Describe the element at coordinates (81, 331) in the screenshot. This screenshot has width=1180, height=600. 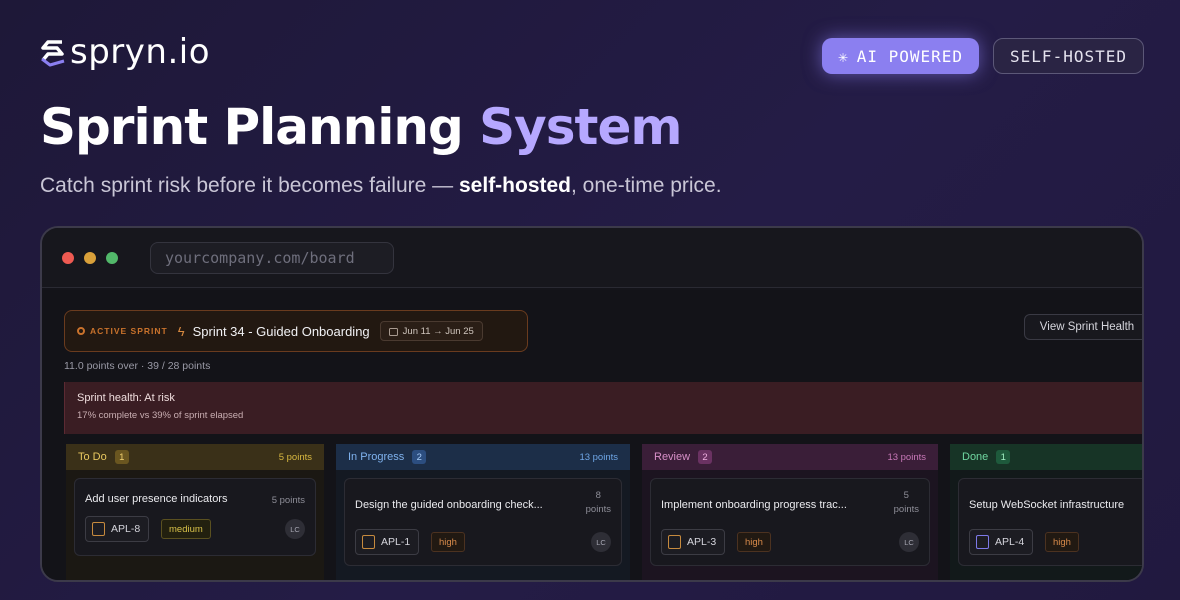
I see `status-ring-icon` at that location.